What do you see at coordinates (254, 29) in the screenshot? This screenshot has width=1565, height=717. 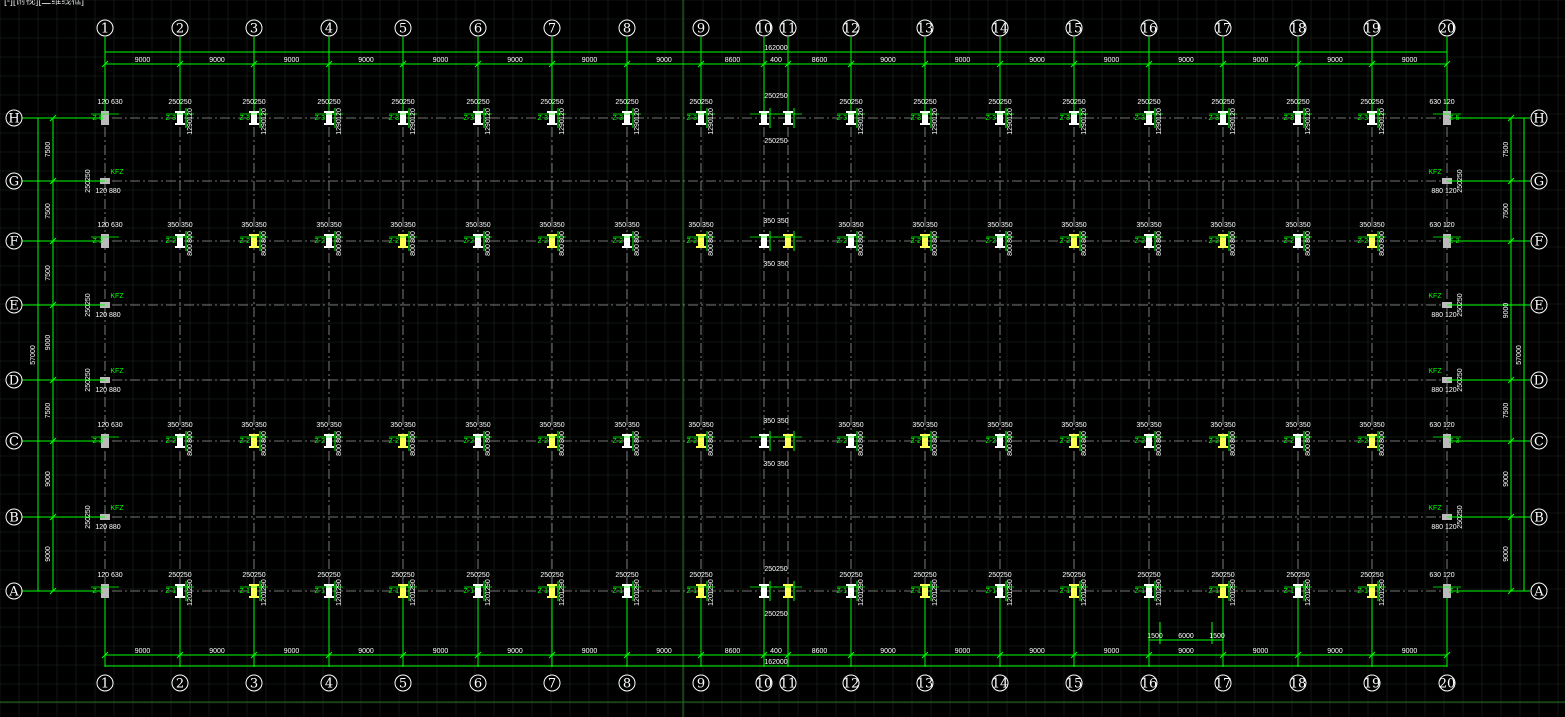 I see `column-axis-label: 3` at bounding box center [254, 29].